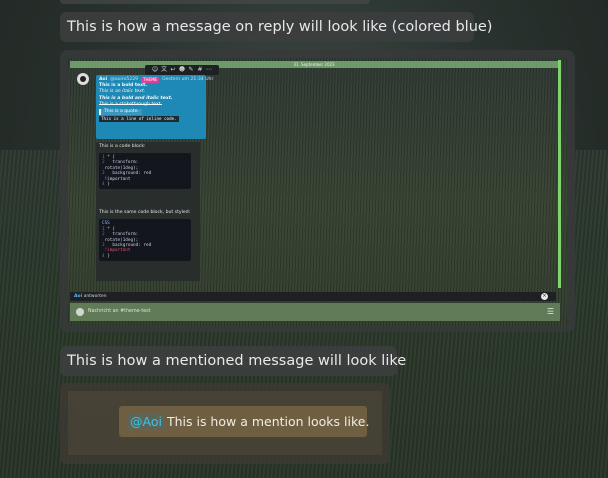 This screenshot has height=478, width=608. I want to click on timestamp: Gestern um 21:34 Uhr, so click(188, 79).